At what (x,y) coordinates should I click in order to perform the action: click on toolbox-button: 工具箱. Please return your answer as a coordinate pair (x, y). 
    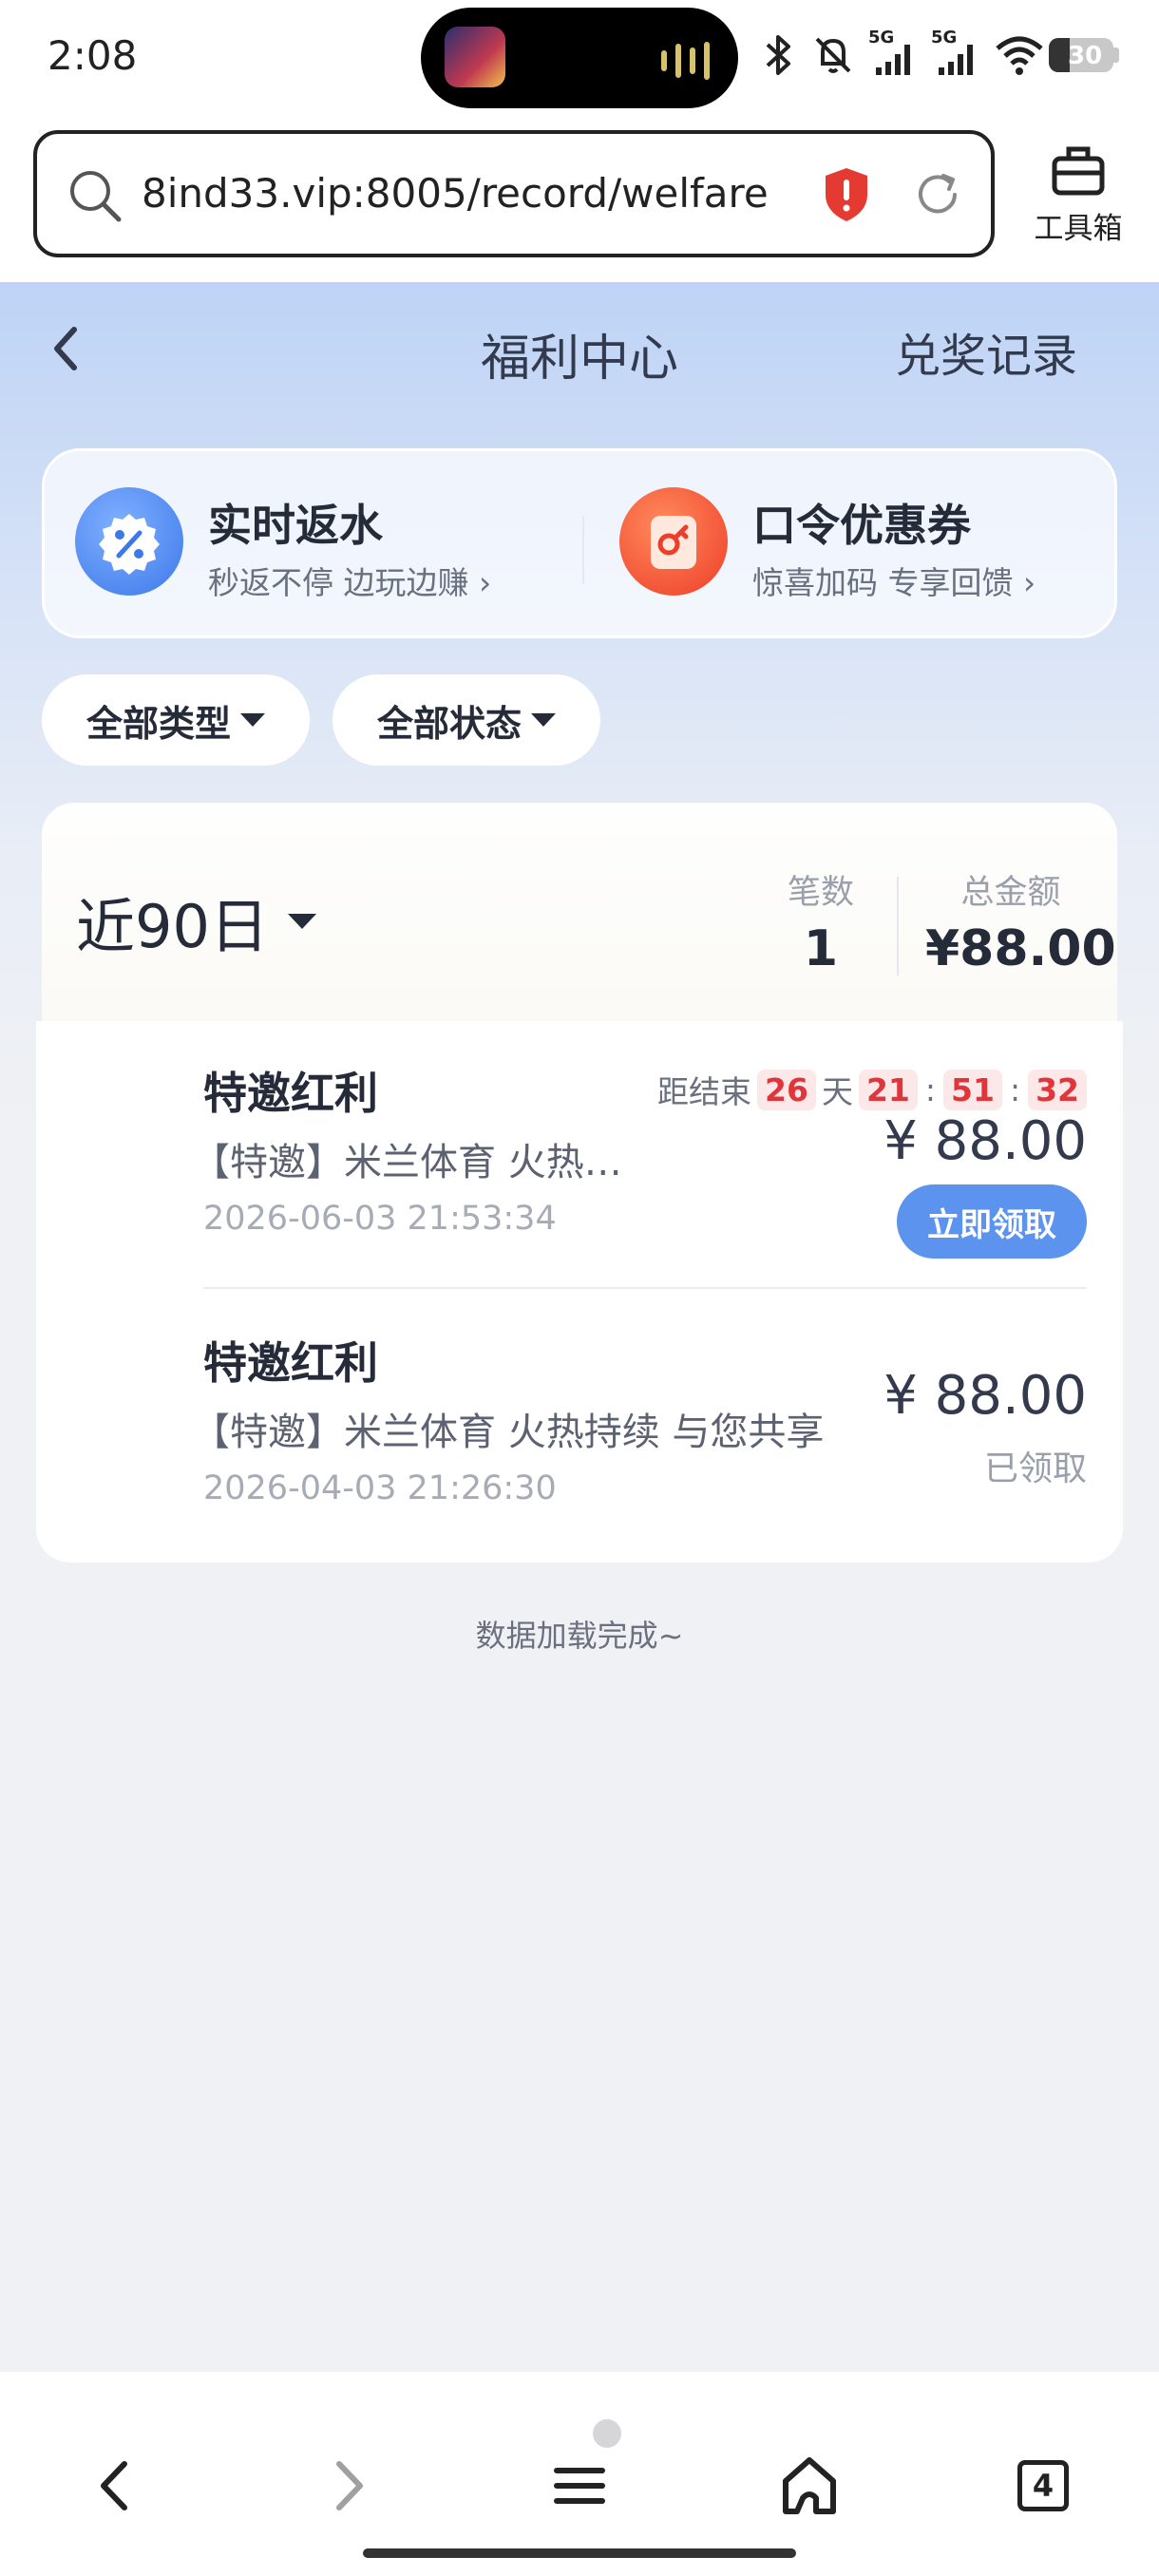
    Looking at the image, I should click on (1078, 195).